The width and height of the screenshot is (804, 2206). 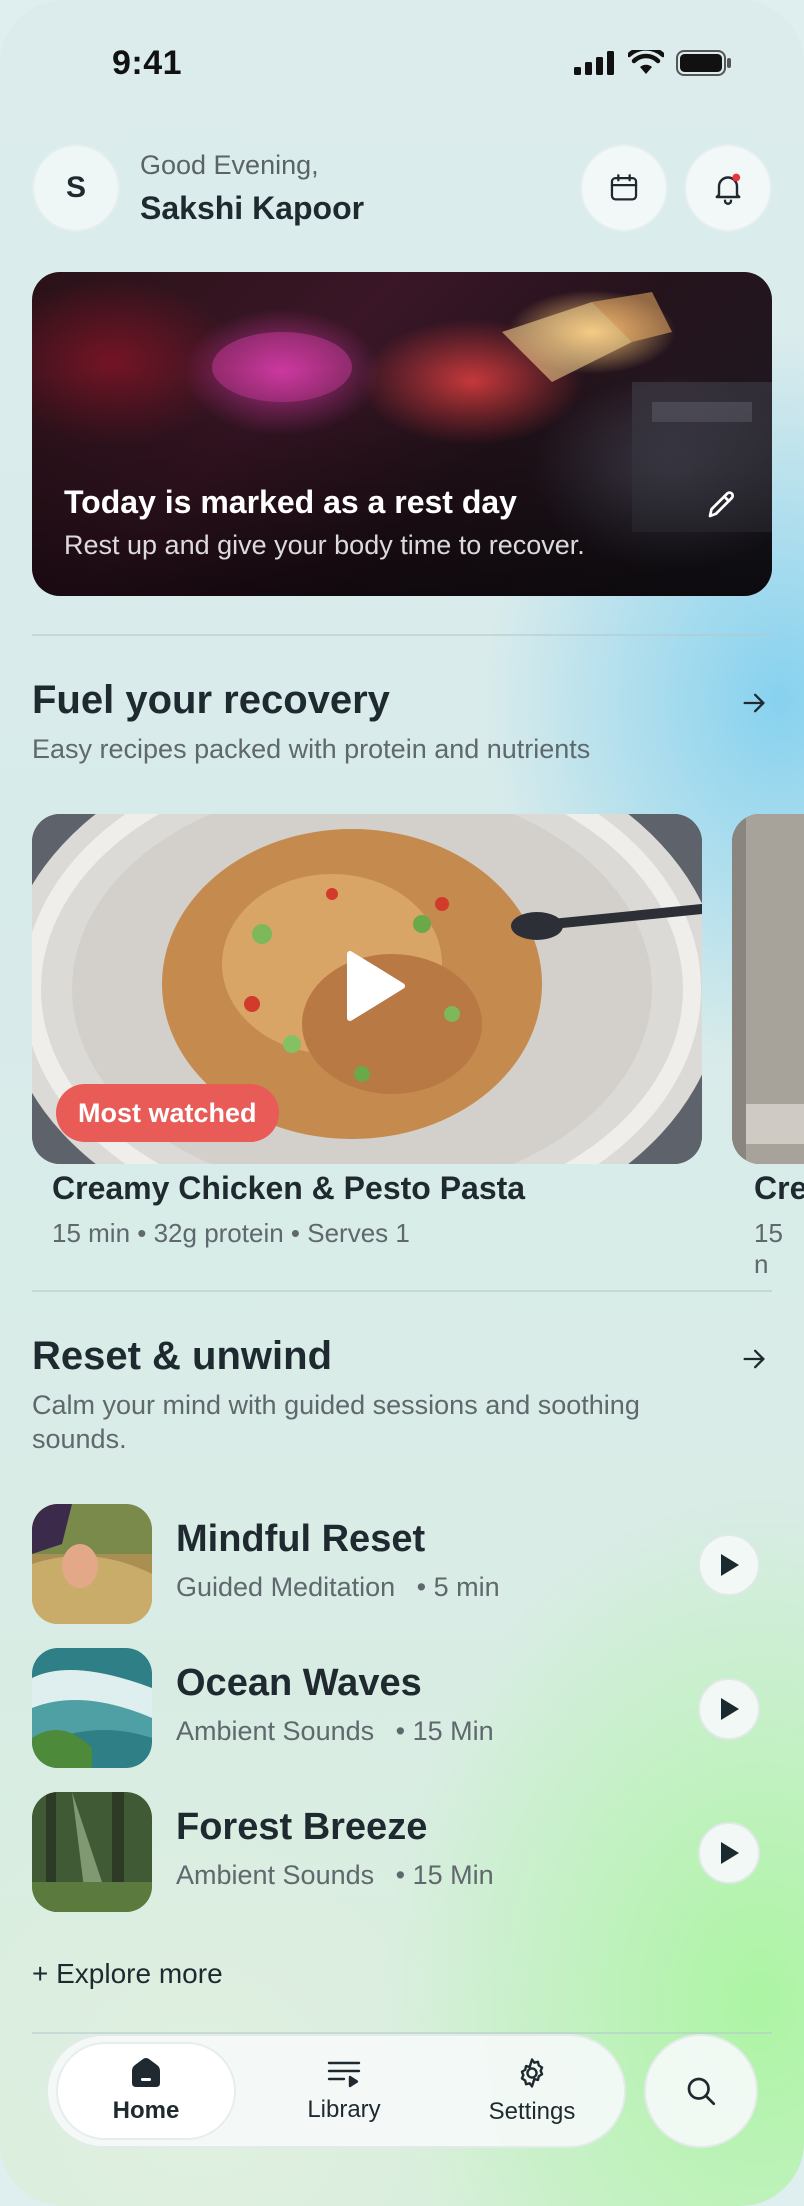 I want to click on search-icon, so click(x=701, y=2091).